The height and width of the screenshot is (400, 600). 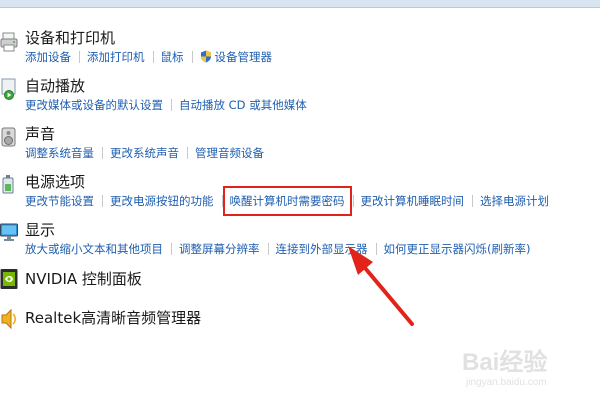 What do you see at coordinates (322, 249) in the screenshot?
I see `connect-external-display-link: 连接到外部显示器` at bounding box center [322, 249].